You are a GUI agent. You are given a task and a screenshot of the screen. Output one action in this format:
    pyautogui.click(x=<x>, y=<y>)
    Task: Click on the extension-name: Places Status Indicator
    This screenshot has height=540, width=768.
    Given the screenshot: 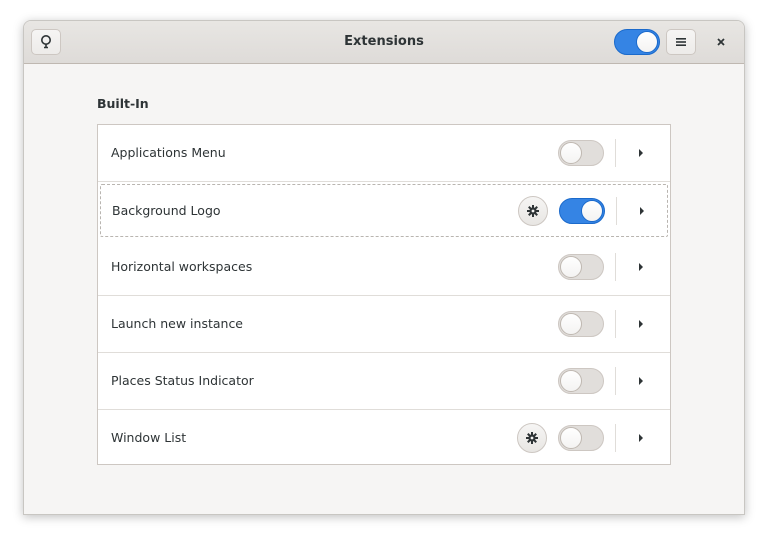 What is the action you would take?
    pyautogui.click(x=182, y=380)
    